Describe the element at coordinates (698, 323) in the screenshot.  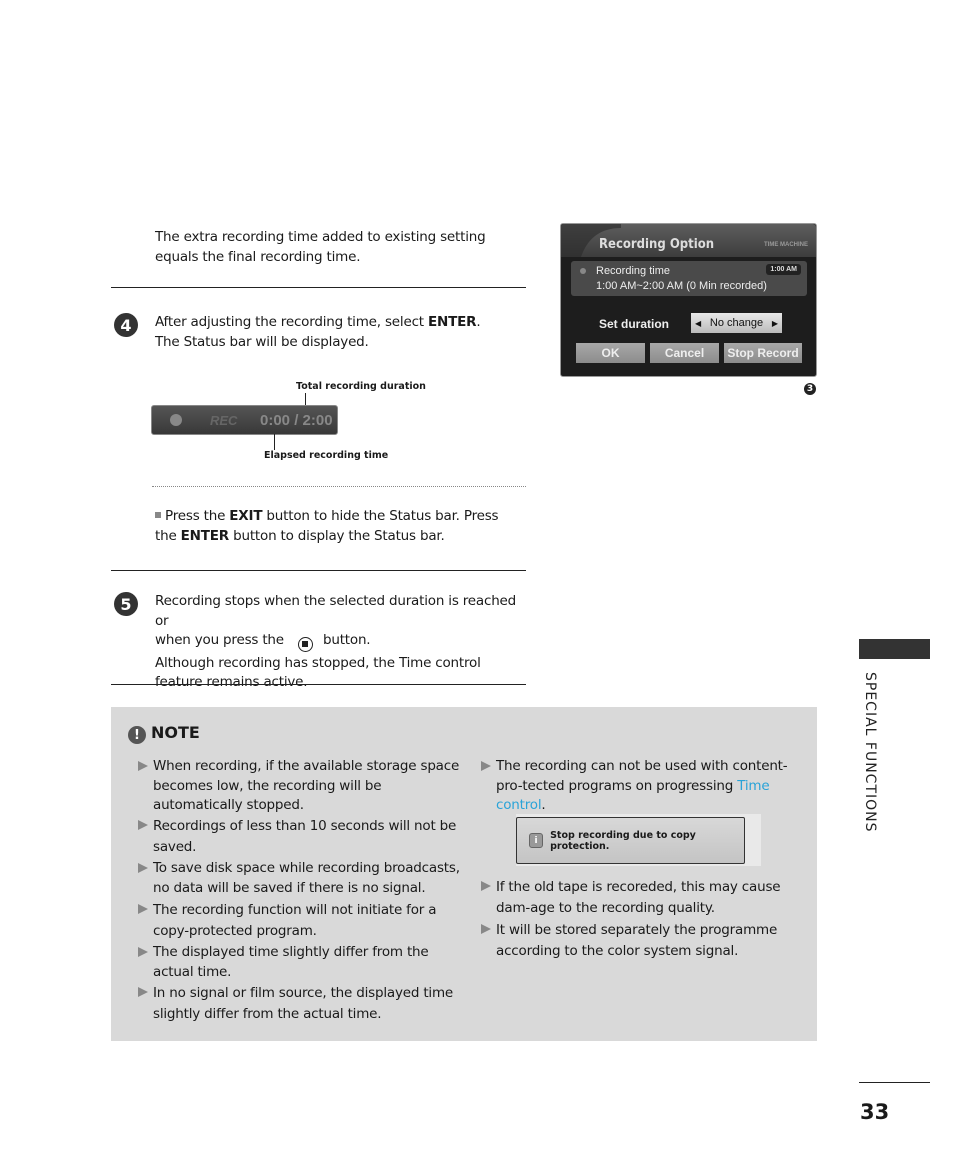
I see `arrow-left-icon: ◀` at that location.